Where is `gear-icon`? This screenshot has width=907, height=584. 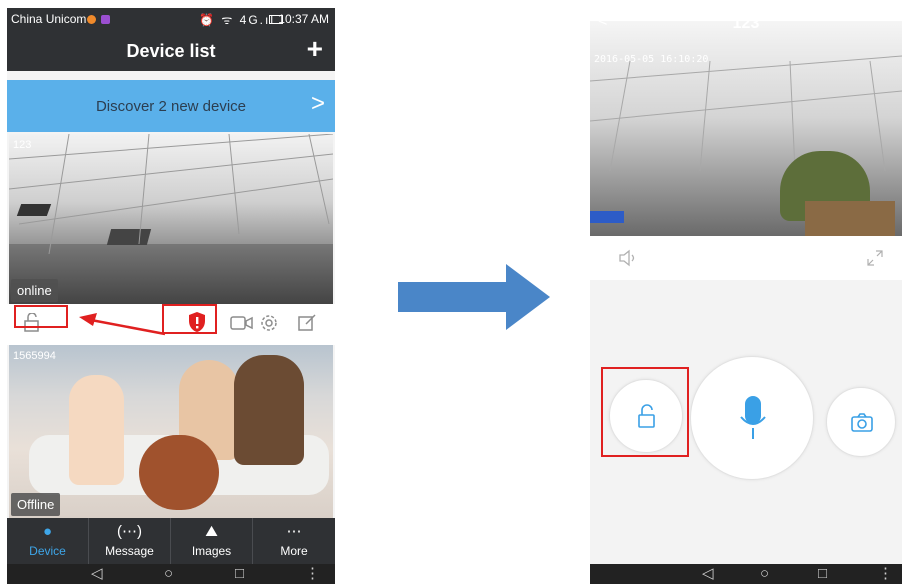
gear-icon is located at coordinates (269, 323).